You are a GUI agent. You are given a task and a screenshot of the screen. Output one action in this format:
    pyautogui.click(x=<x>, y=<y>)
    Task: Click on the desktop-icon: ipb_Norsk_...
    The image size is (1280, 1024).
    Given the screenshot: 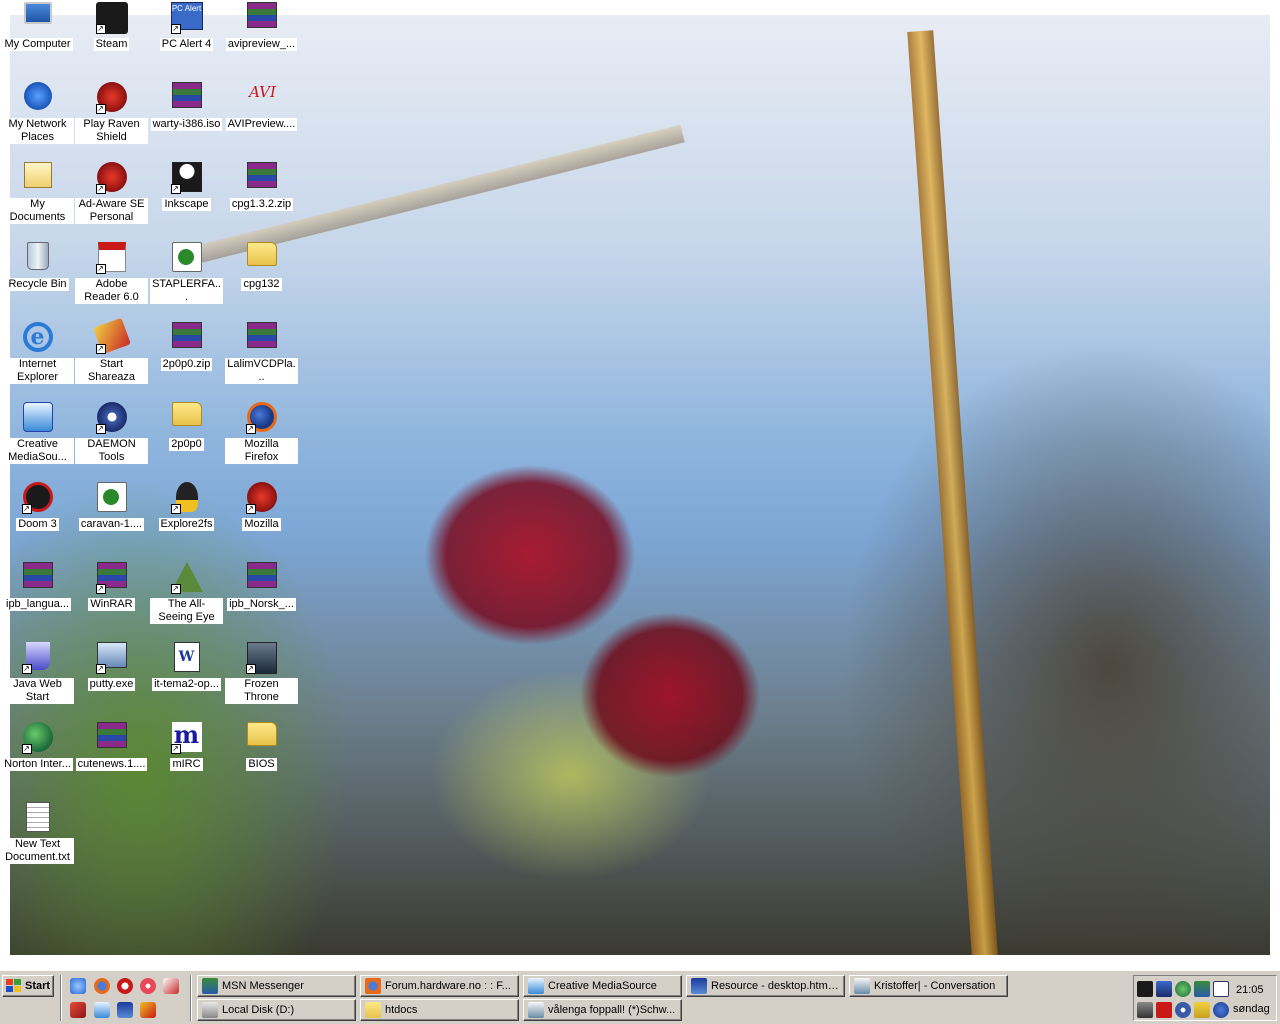 What is the action you would take?
    pyautogui.click(x=261, y=599)
    